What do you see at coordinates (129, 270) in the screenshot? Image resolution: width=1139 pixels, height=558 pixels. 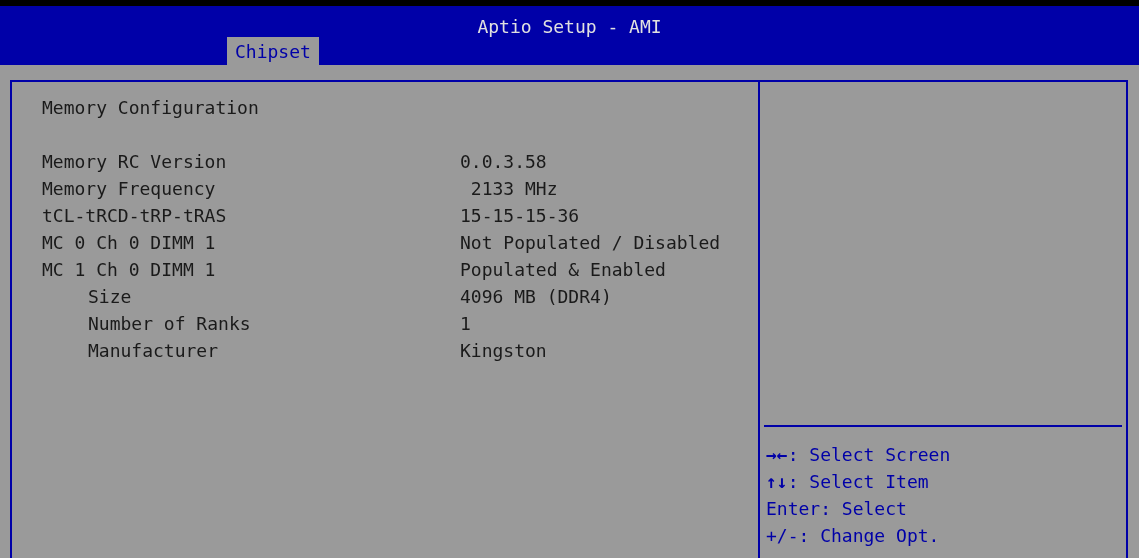 I see `setting-label: MC 1 Ch 0 DIMM 1` at bounding box center [129, 270].